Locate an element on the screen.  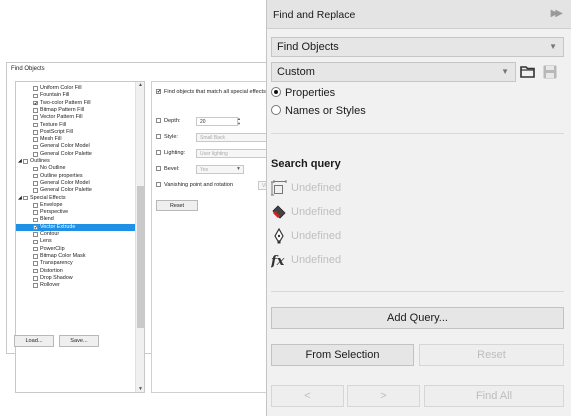
tree-item: Vector Pattern Fill is located at coordinates (76, 117).